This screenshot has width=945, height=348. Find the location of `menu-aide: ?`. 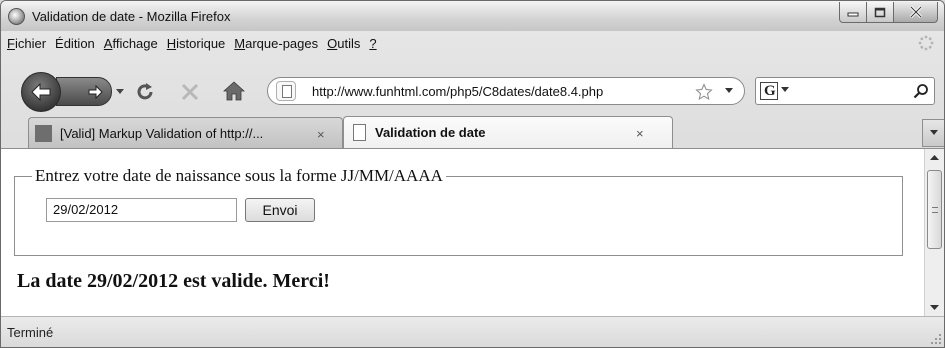

menu-aide: ? is located at coordinates (372, 43).